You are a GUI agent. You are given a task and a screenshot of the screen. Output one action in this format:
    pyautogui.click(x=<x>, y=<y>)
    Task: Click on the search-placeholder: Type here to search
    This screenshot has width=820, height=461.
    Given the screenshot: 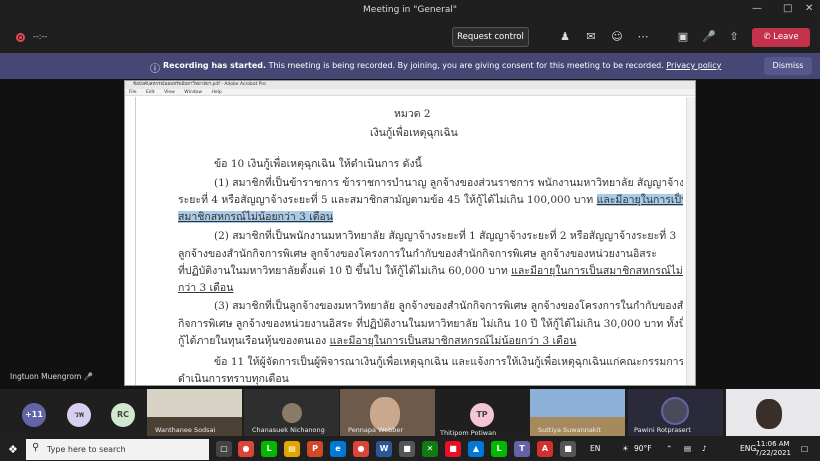 What is the action you would take?
    pyautogui.click(x=86, y=449)
    